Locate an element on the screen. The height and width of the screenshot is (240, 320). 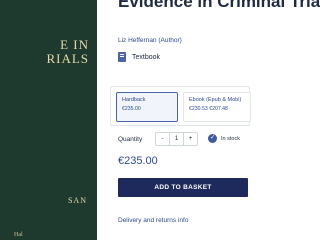
quantity-label: Quantity is located at coordinates (130, 139).